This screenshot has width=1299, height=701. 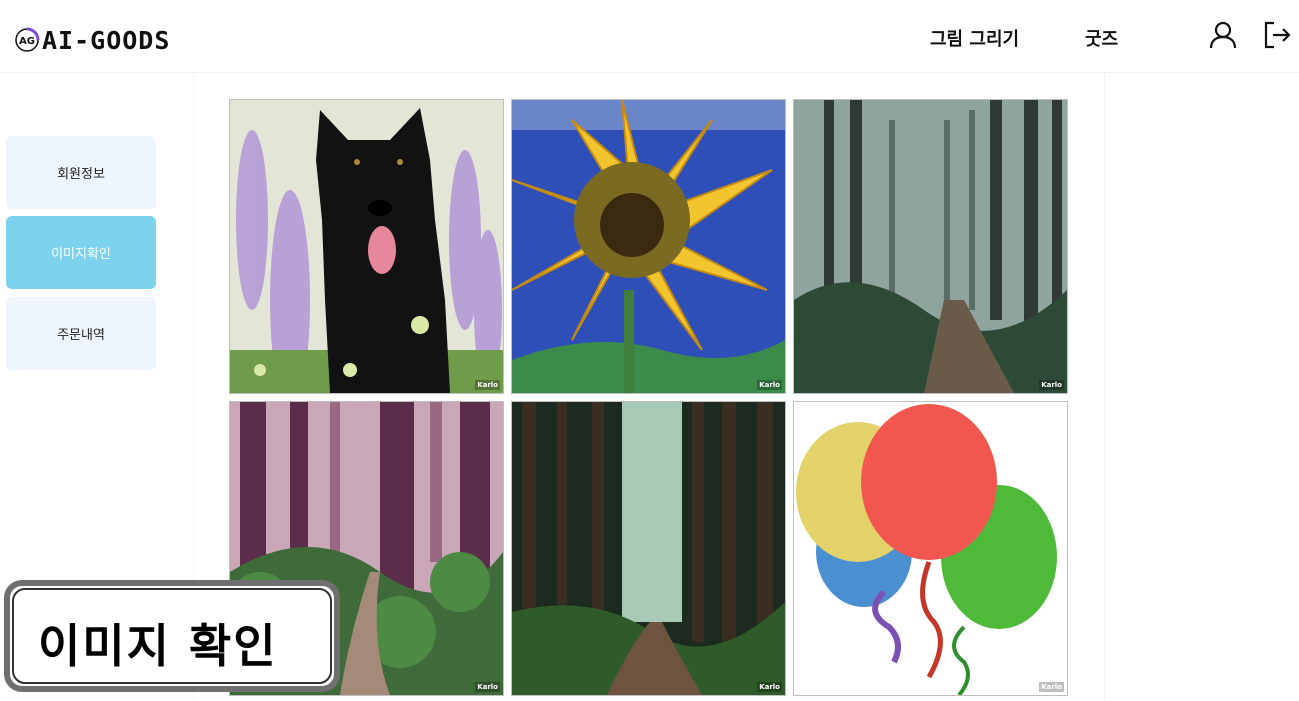 What do you see at coordinates (106, 40) in the screenshot?
I see `logo-text: AI-GOODS` at bounding box center [106, 40].